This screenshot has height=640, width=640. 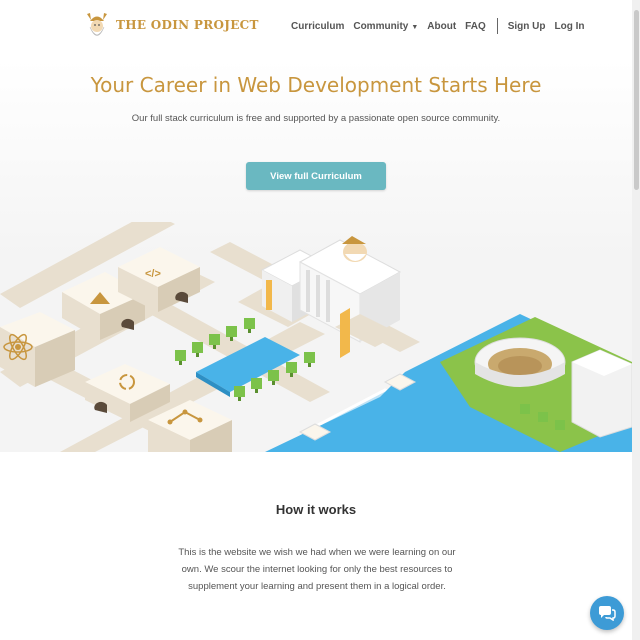 What do you see at coordinates (527, 26) in the screenshot?
I see `nav-sign-up-link: Sign Up` at bounding box center [527, 26].